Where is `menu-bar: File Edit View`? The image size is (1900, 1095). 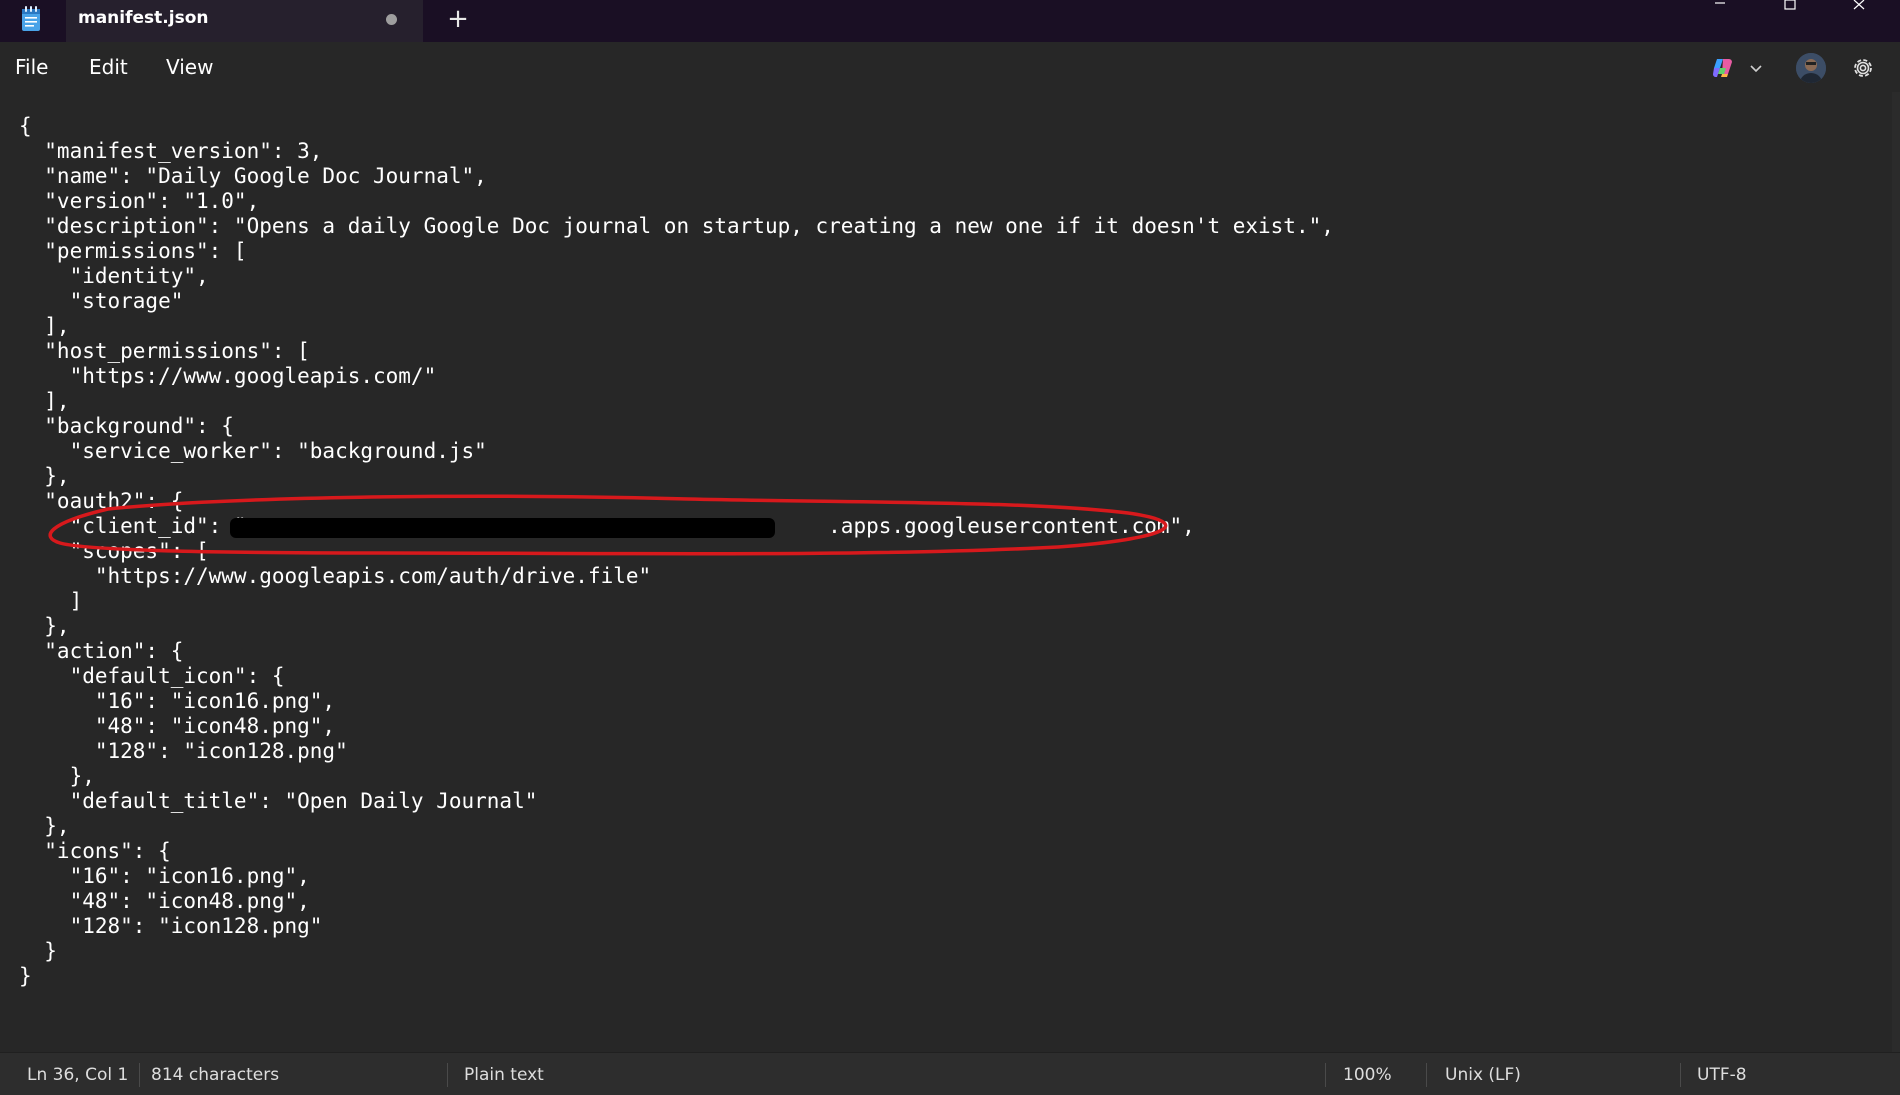 menu-bar: File Edit View is located at coordinates (950, 67).